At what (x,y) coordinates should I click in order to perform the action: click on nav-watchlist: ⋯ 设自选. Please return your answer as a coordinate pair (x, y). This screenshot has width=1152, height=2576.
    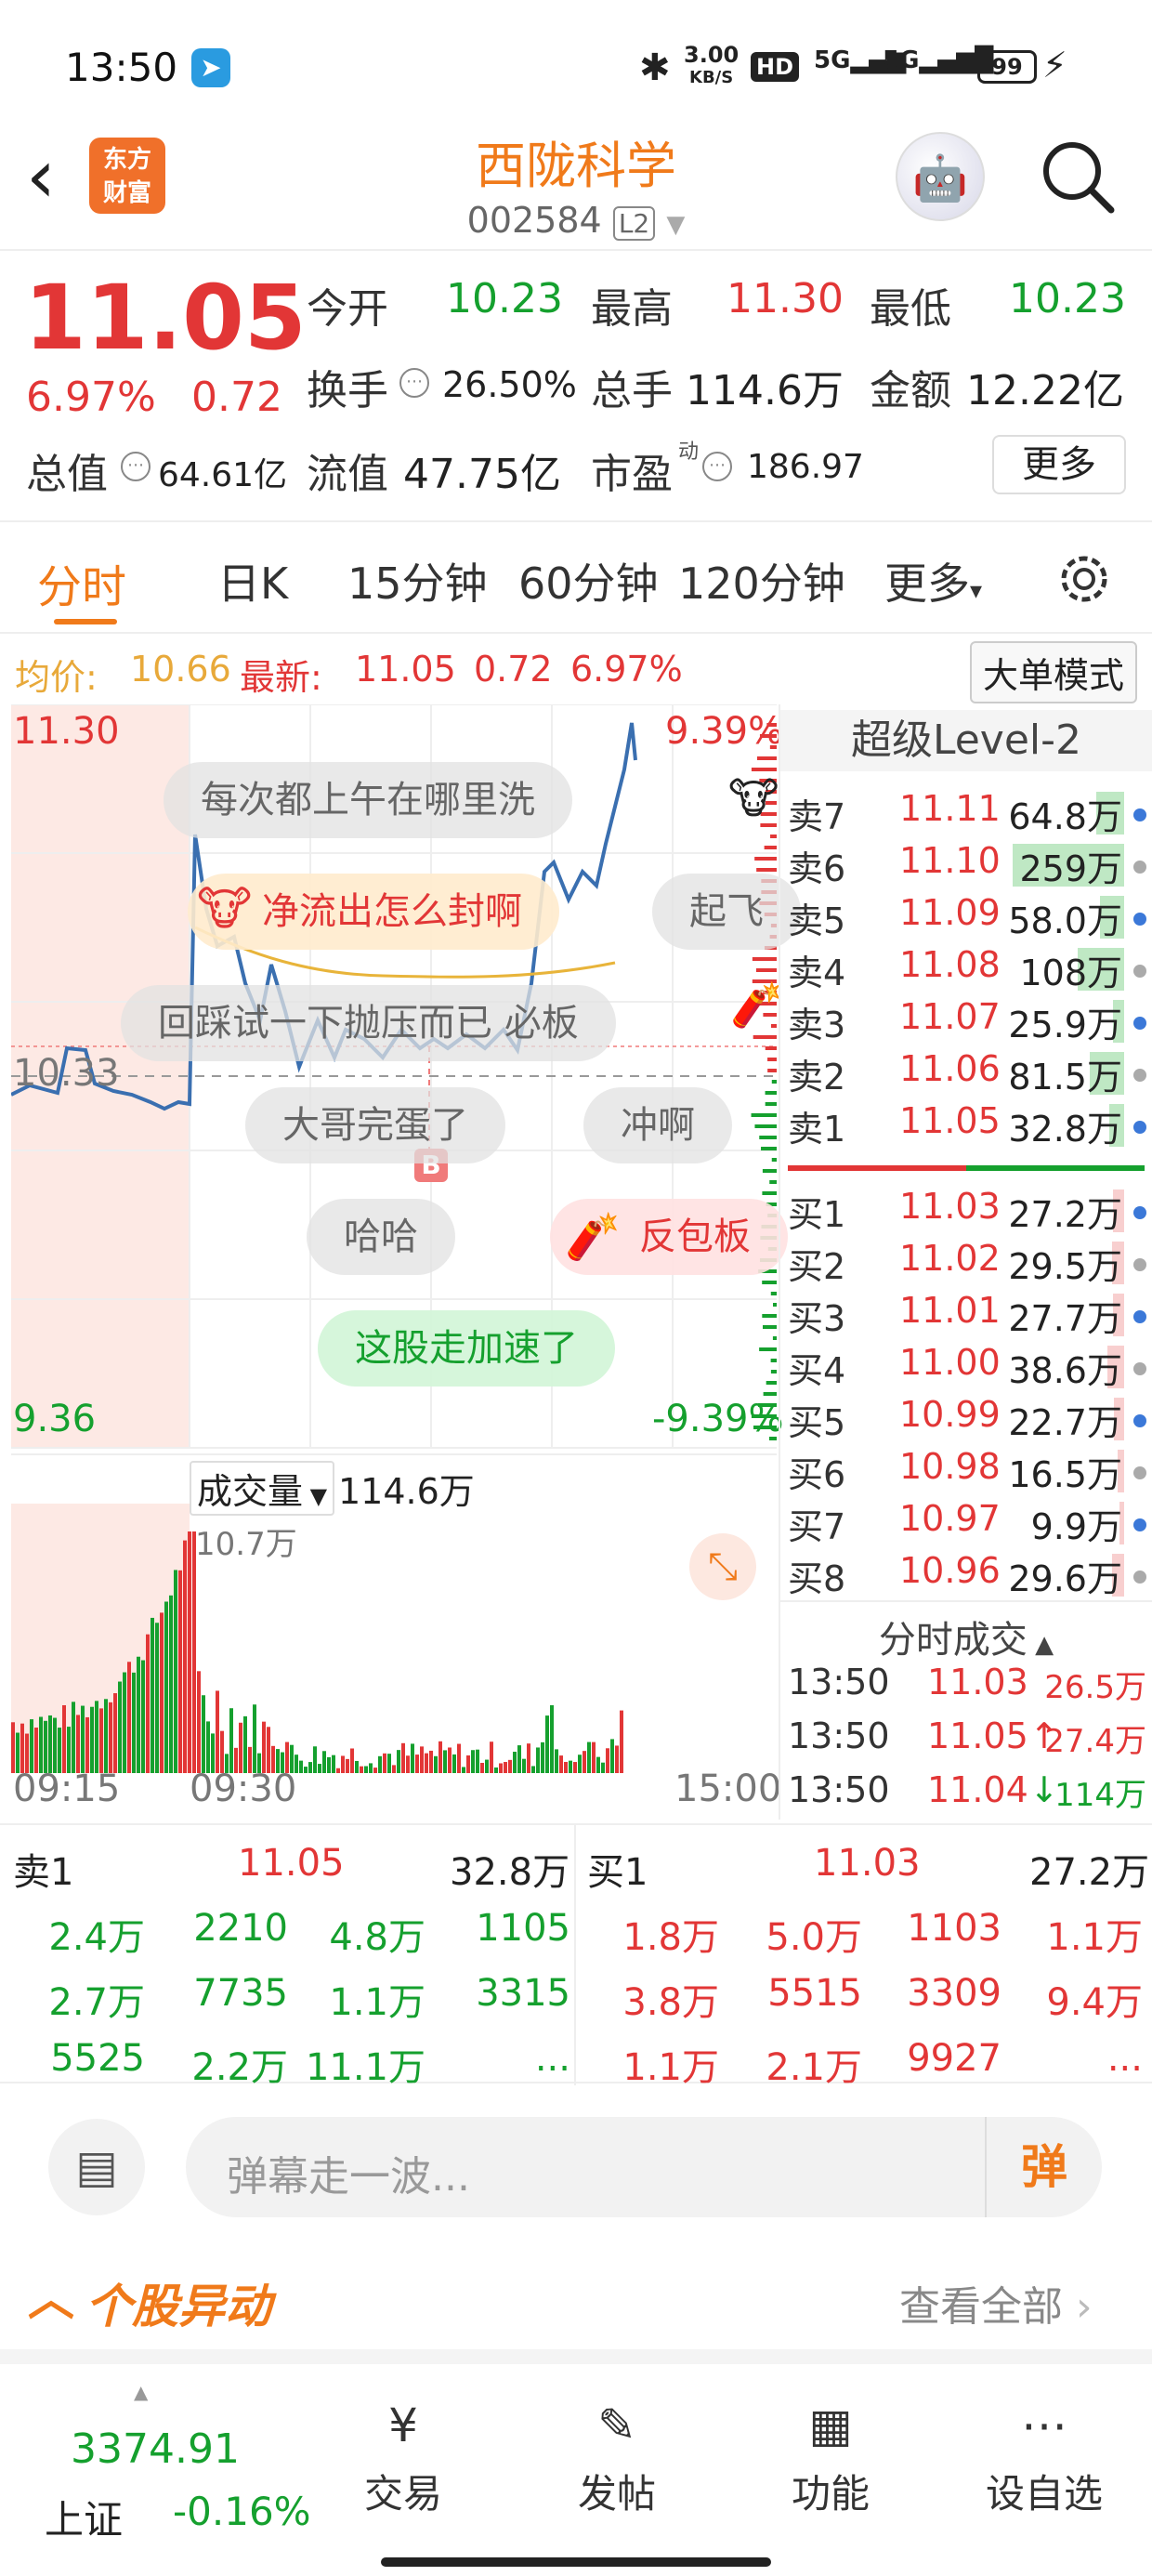
    Looking at the image, I should click on (1044, 2457).